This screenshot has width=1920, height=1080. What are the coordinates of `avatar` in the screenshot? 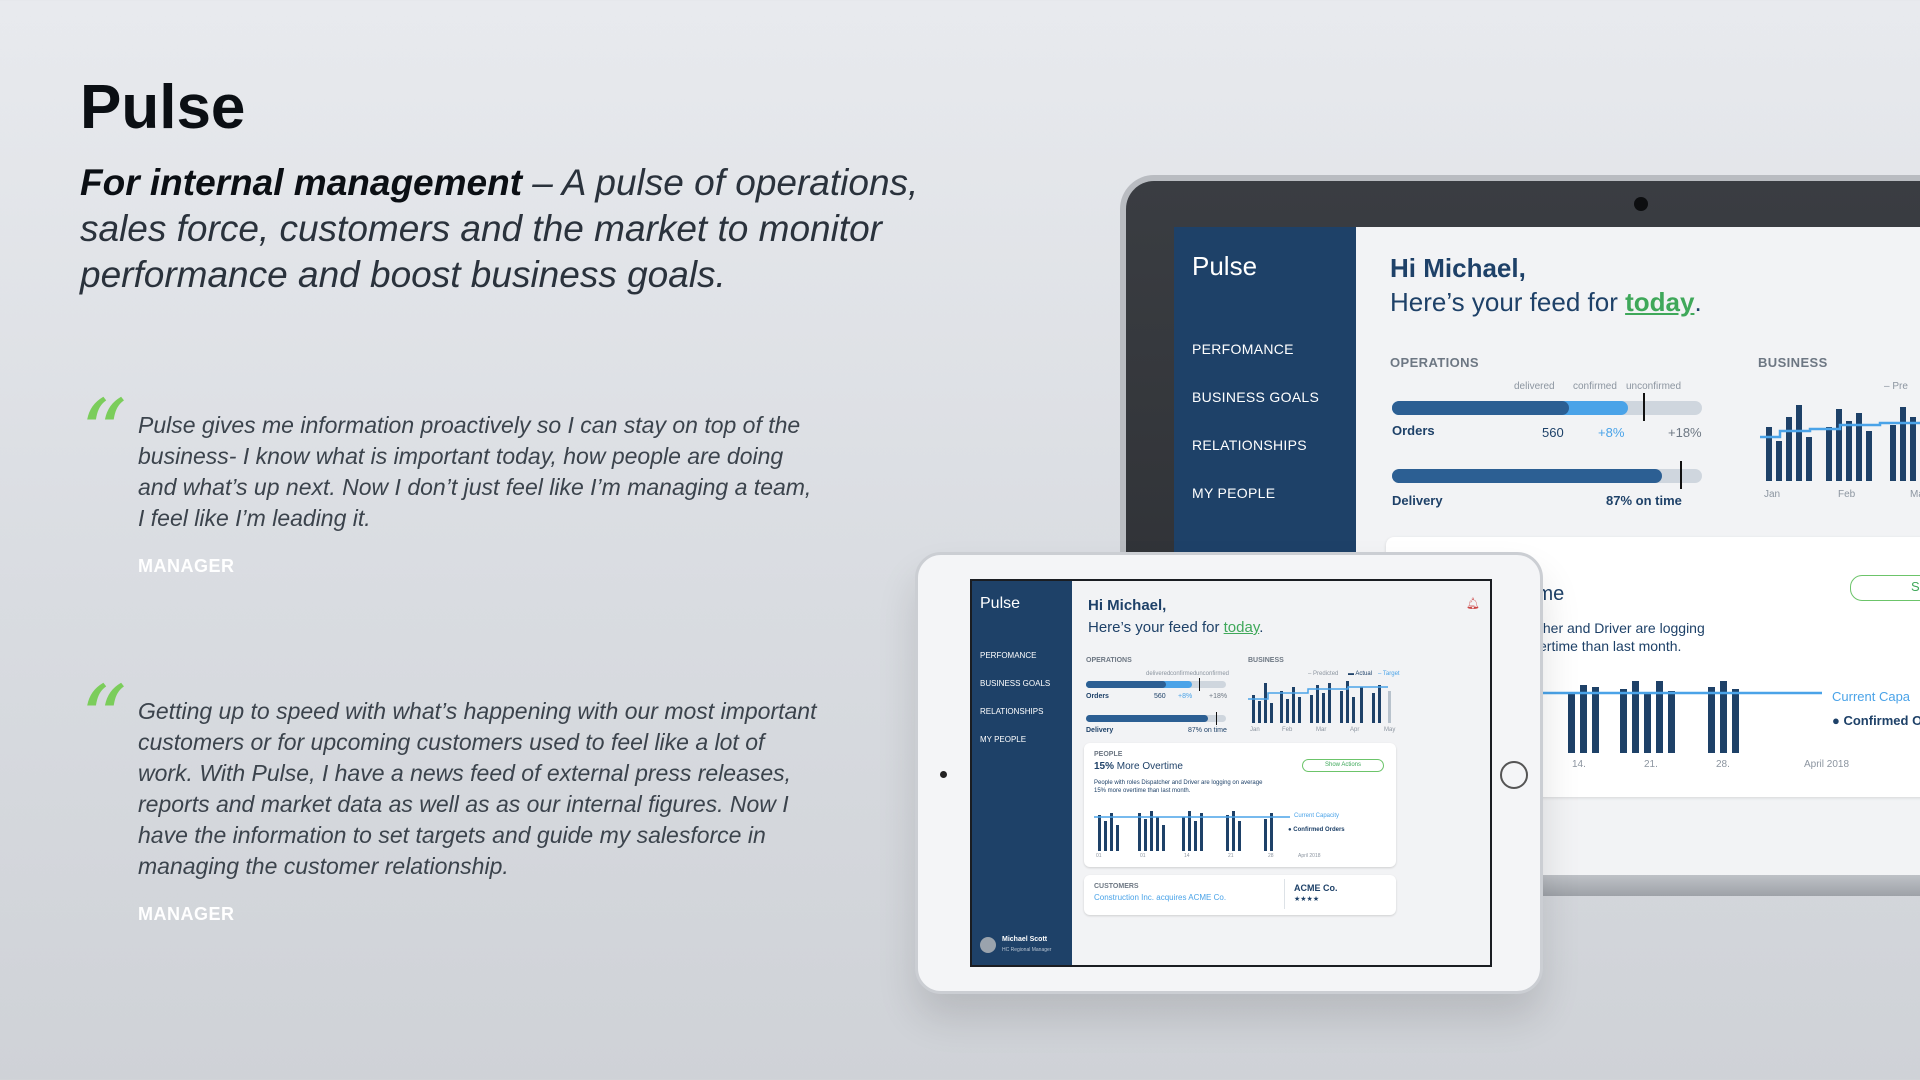 It's located at (988, 945).